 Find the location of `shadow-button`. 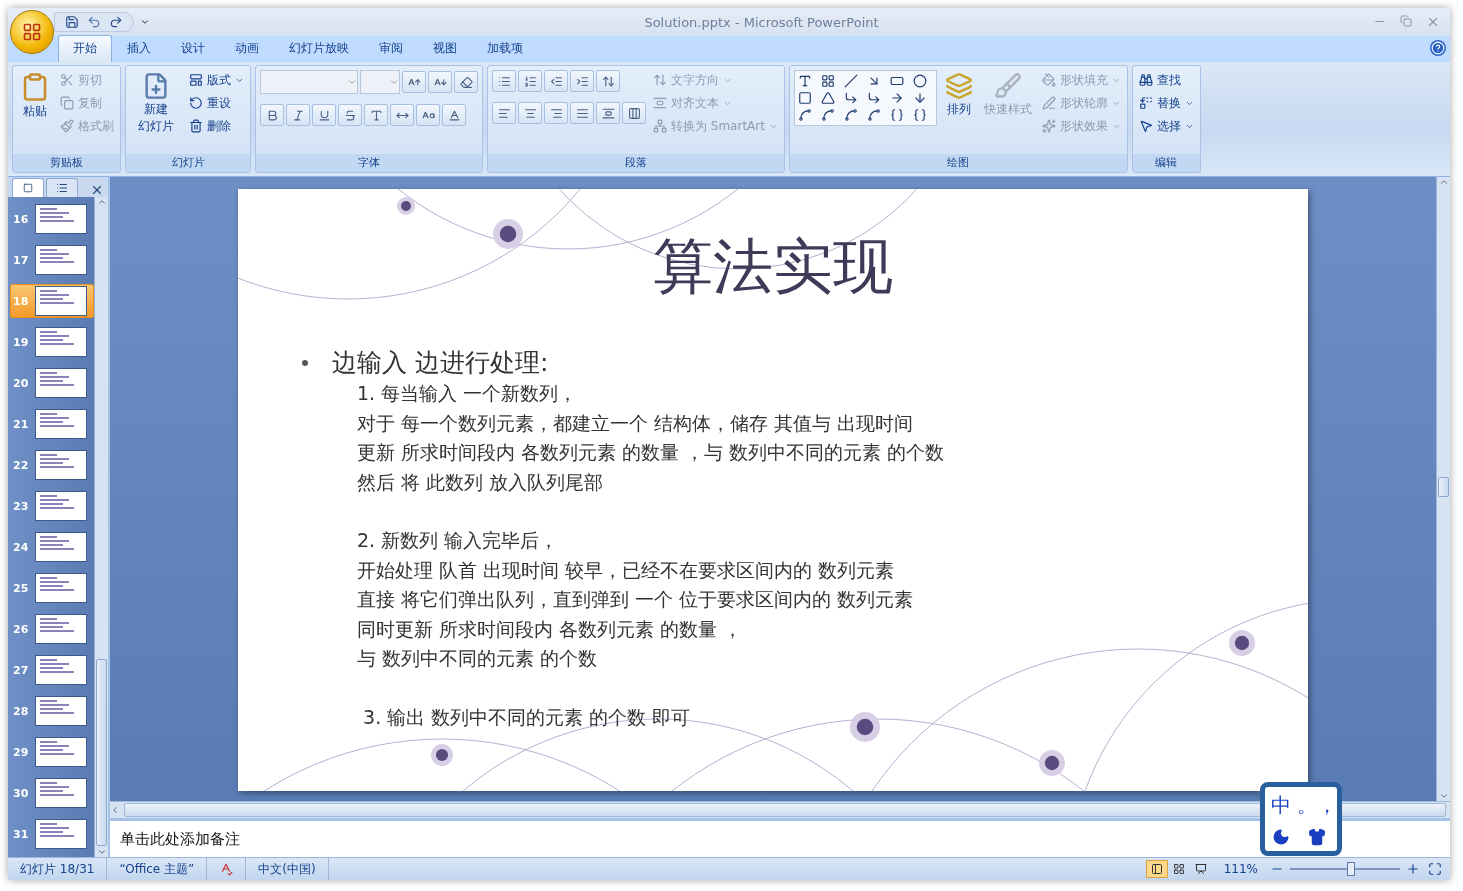

shadow-button is located at coordinates (376, 115).